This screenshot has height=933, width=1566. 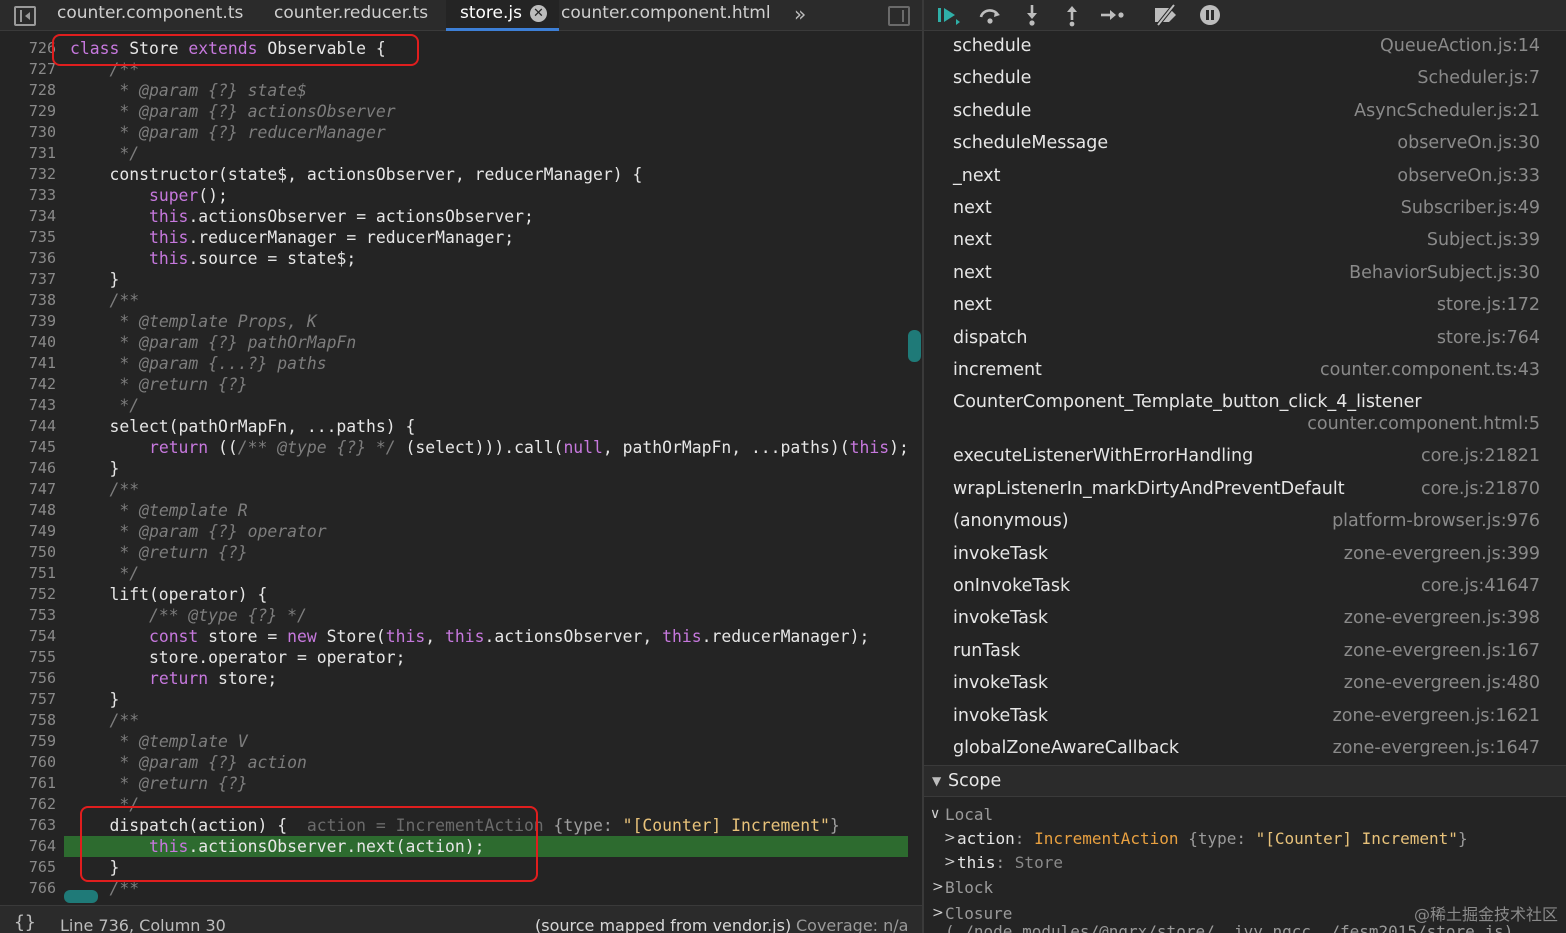 I want to click on code-line: 765 }, so click(x=455, y=867).